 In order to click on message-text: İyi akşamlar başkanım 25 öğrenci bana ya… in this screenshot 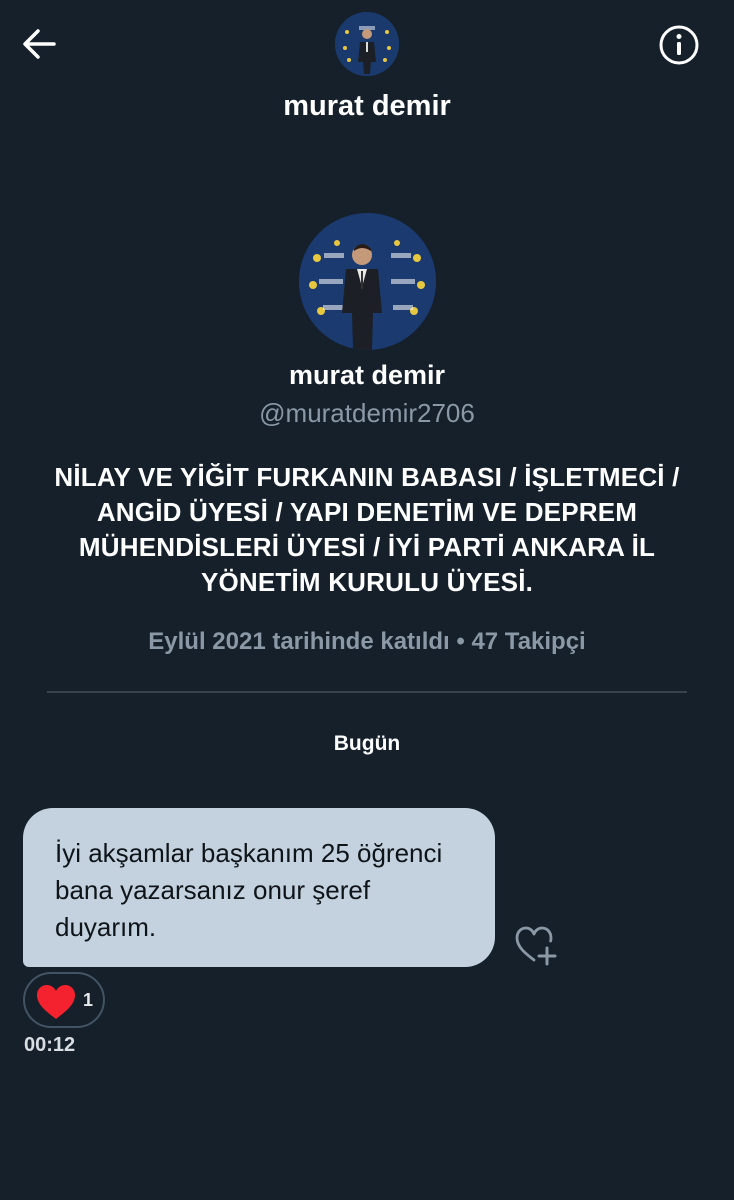, I will do `click(249, 890)`.